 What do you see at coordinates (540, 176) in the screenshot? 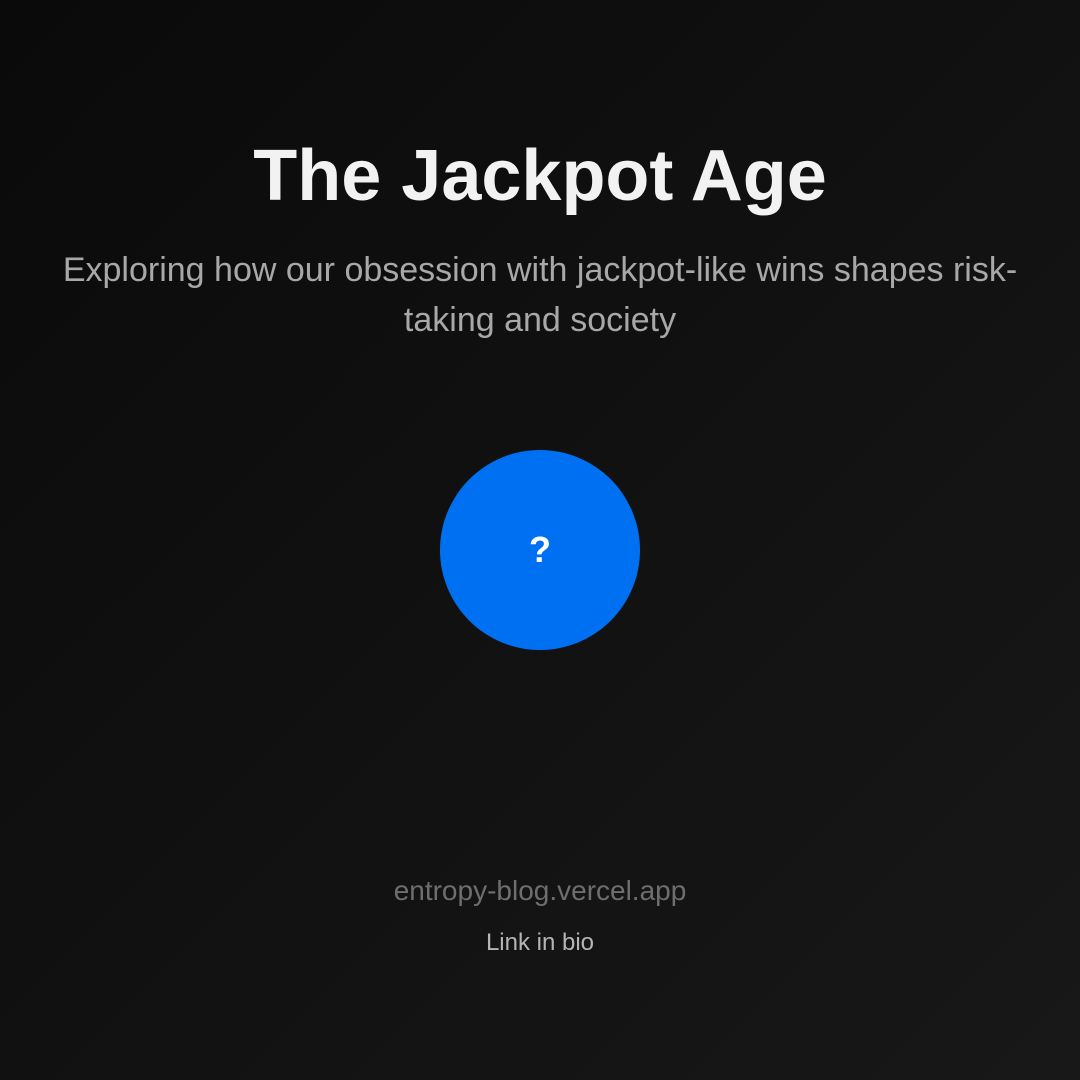
I see `page-title: The Jackpot Age` at bounding box center [540, 176].